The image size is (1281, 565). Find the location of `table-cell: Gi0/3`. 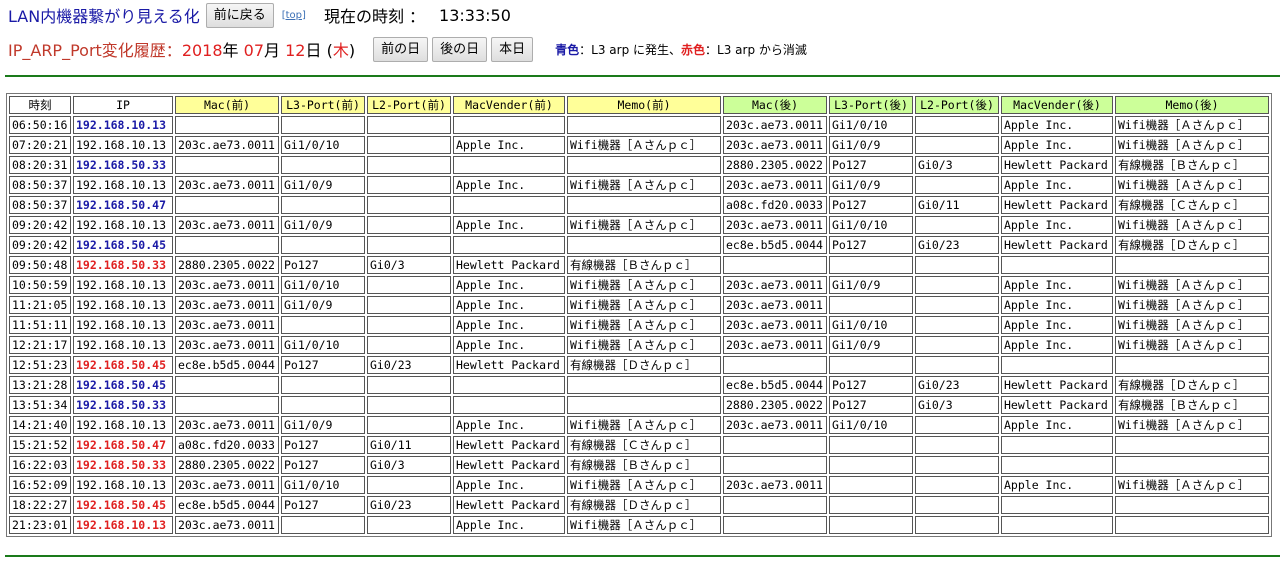

table-cell: Gi0/3 is located at coordinates (957, 405).